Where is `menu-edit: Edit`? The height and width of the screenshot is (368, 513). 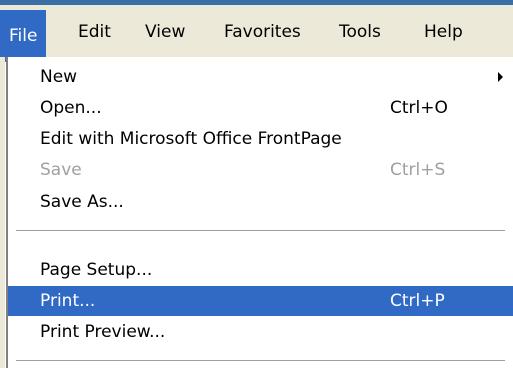
menu-edit: Edit is located at coordinates (94, 32).